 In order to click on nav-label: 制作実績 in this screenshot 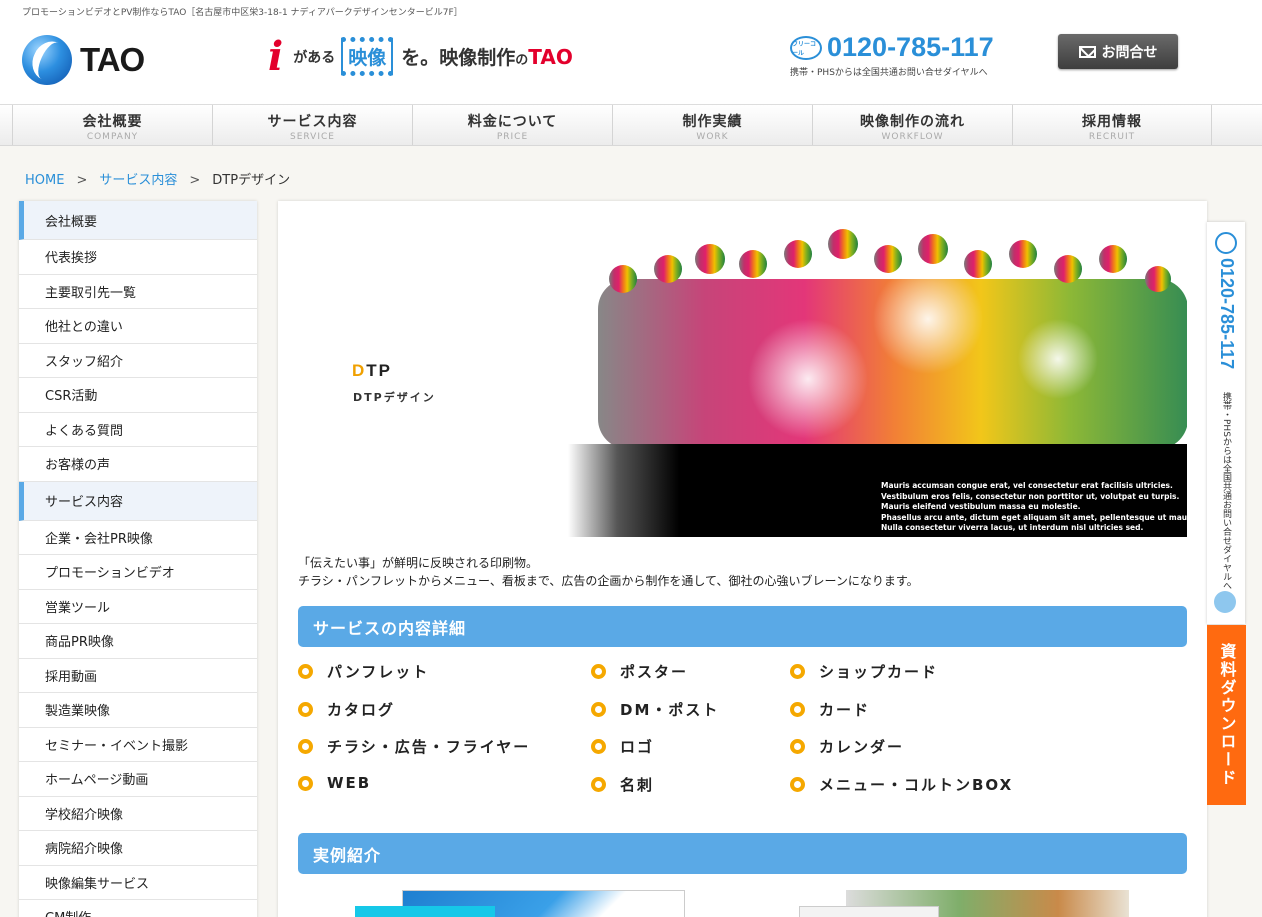, I will do `click(712, 122)`.